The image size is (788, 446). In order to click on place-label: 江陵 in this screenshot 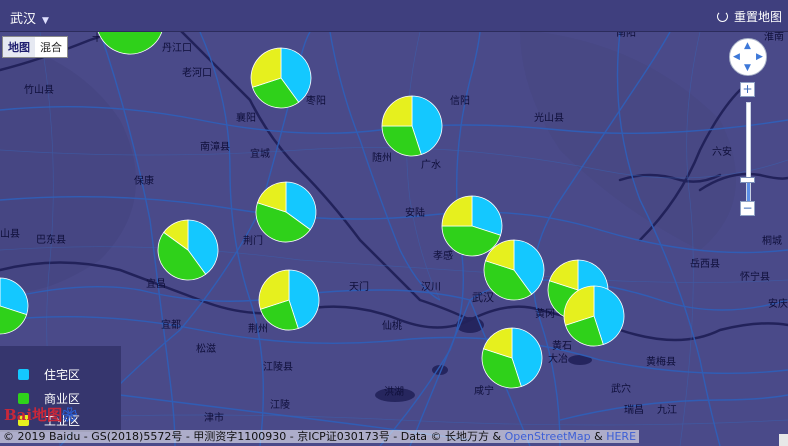, I will do `click(280, 405)`.